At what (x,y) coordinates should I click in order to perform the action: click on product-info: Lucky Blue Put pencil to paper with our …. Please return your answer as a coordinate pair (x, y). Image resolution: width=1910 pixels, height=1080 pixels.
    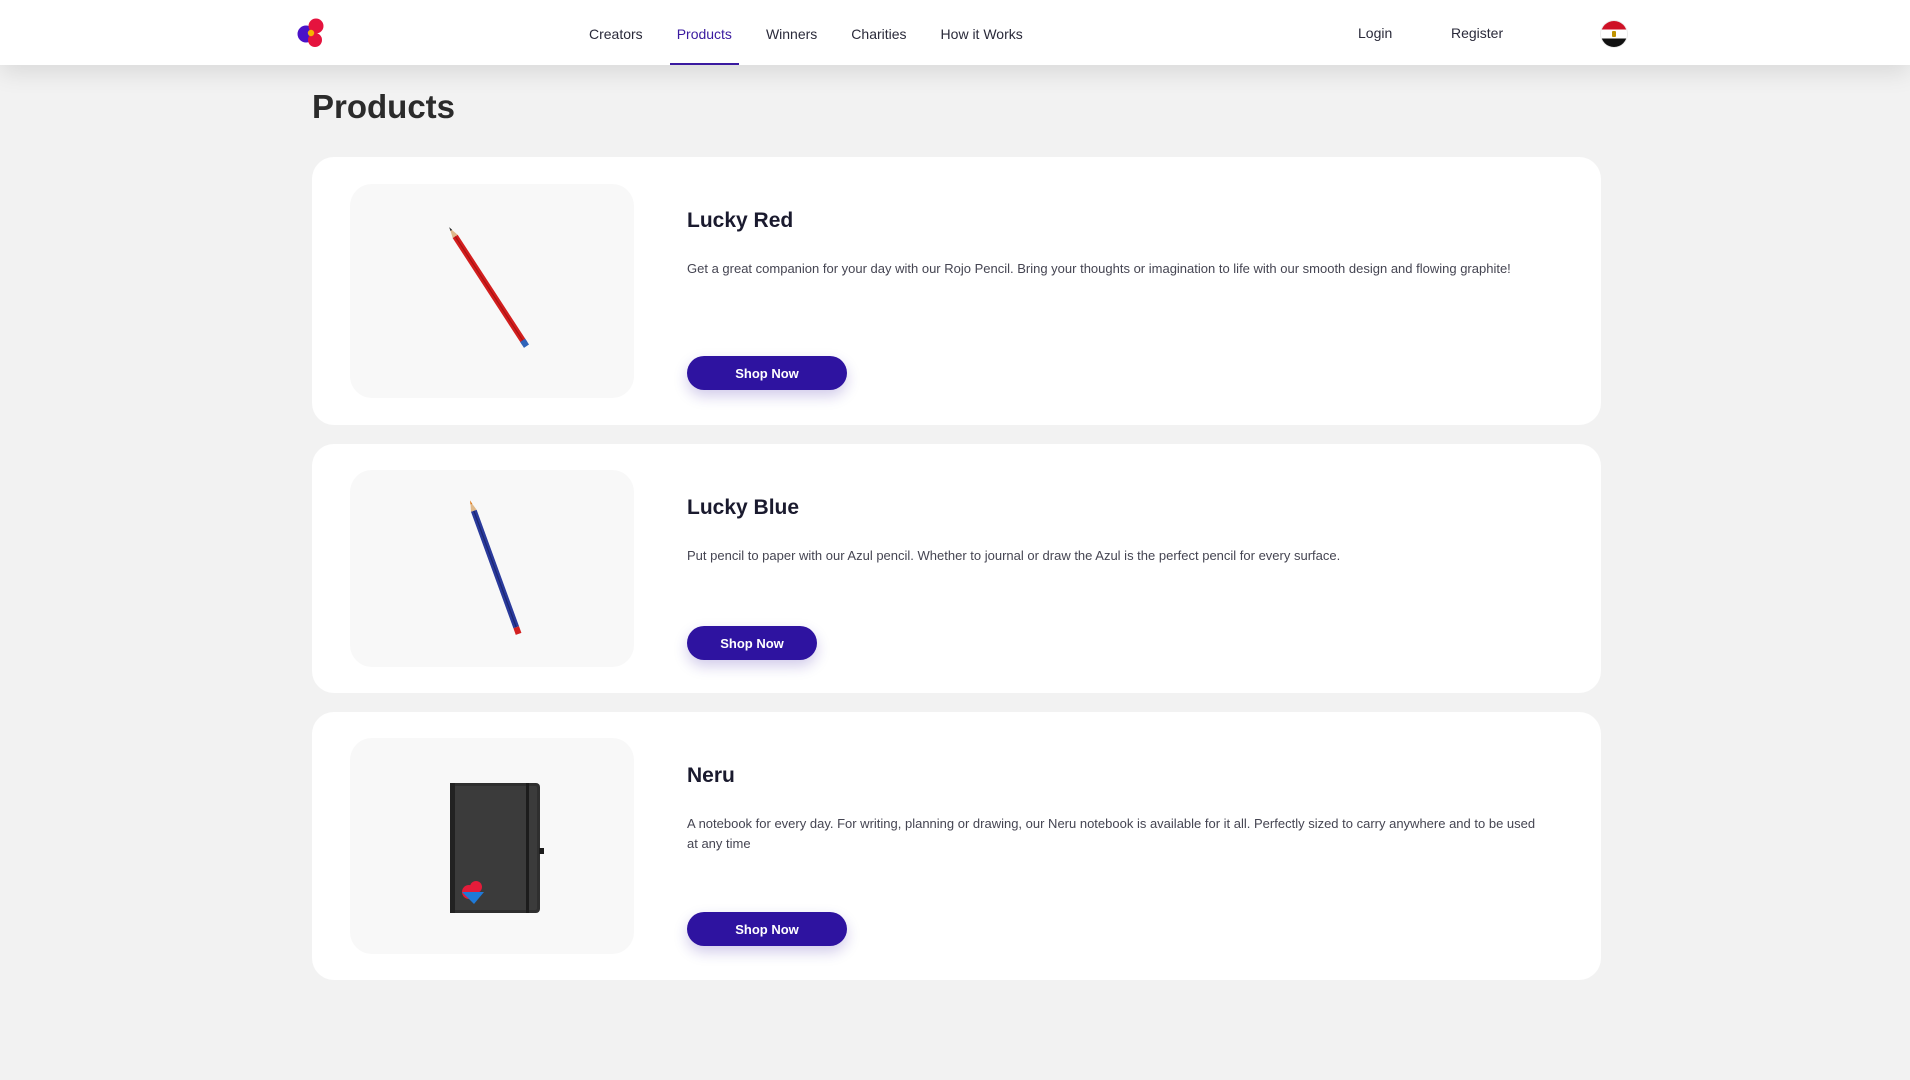
    Looking at the image, I should click on (1114, 578).